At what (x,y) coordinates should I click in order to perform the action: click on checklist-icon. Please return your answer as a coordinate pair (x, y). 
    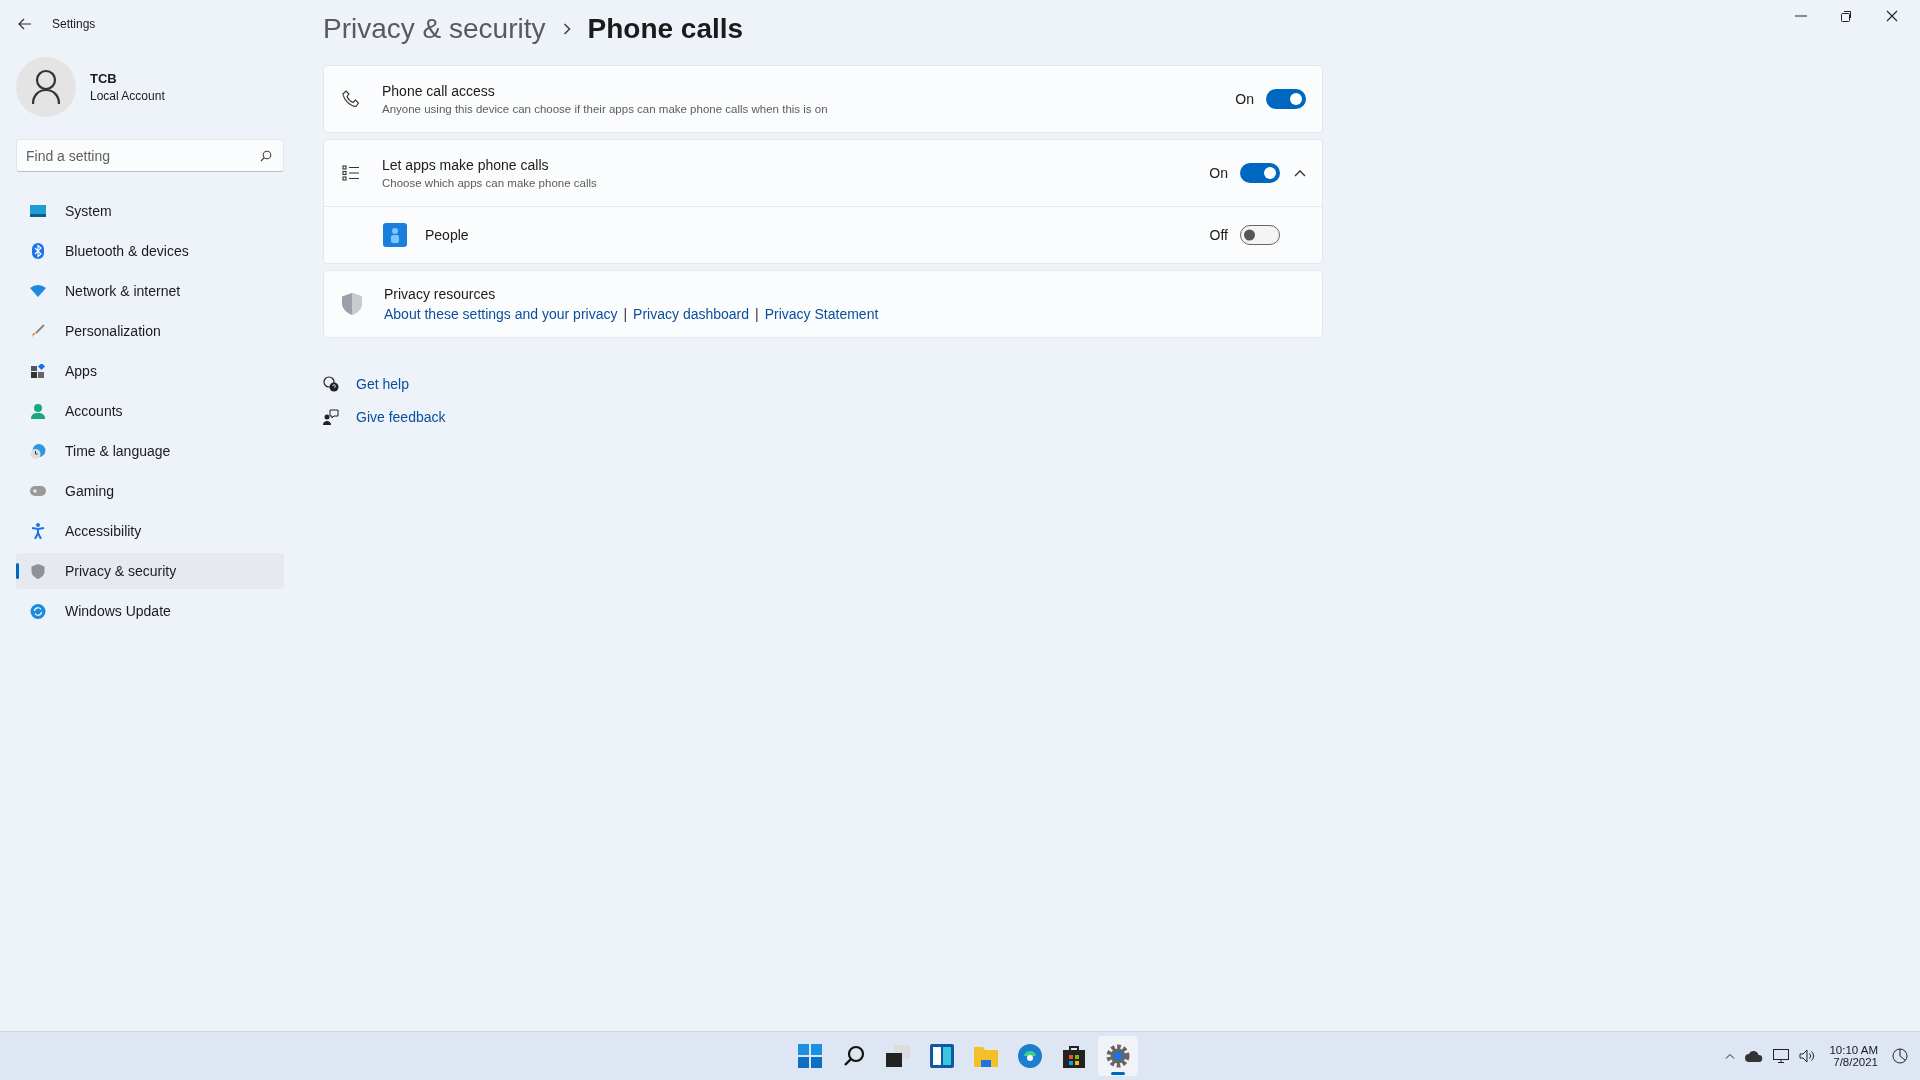
    Looking at the image, I should click on (351, 173).